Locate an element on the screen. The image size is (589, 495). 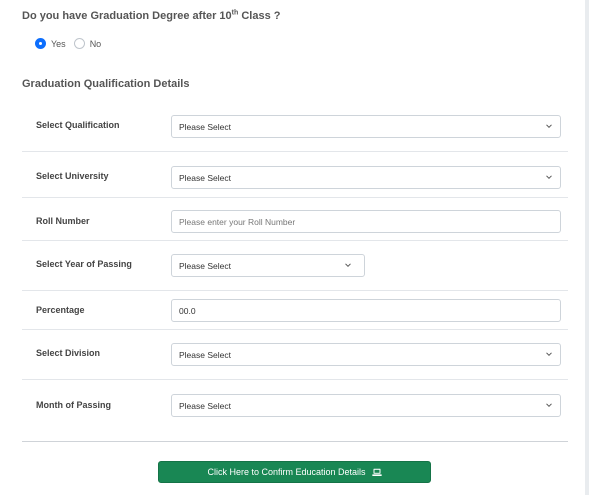
month-of-passing-value: Please Select is located at coordinates (205, 405).